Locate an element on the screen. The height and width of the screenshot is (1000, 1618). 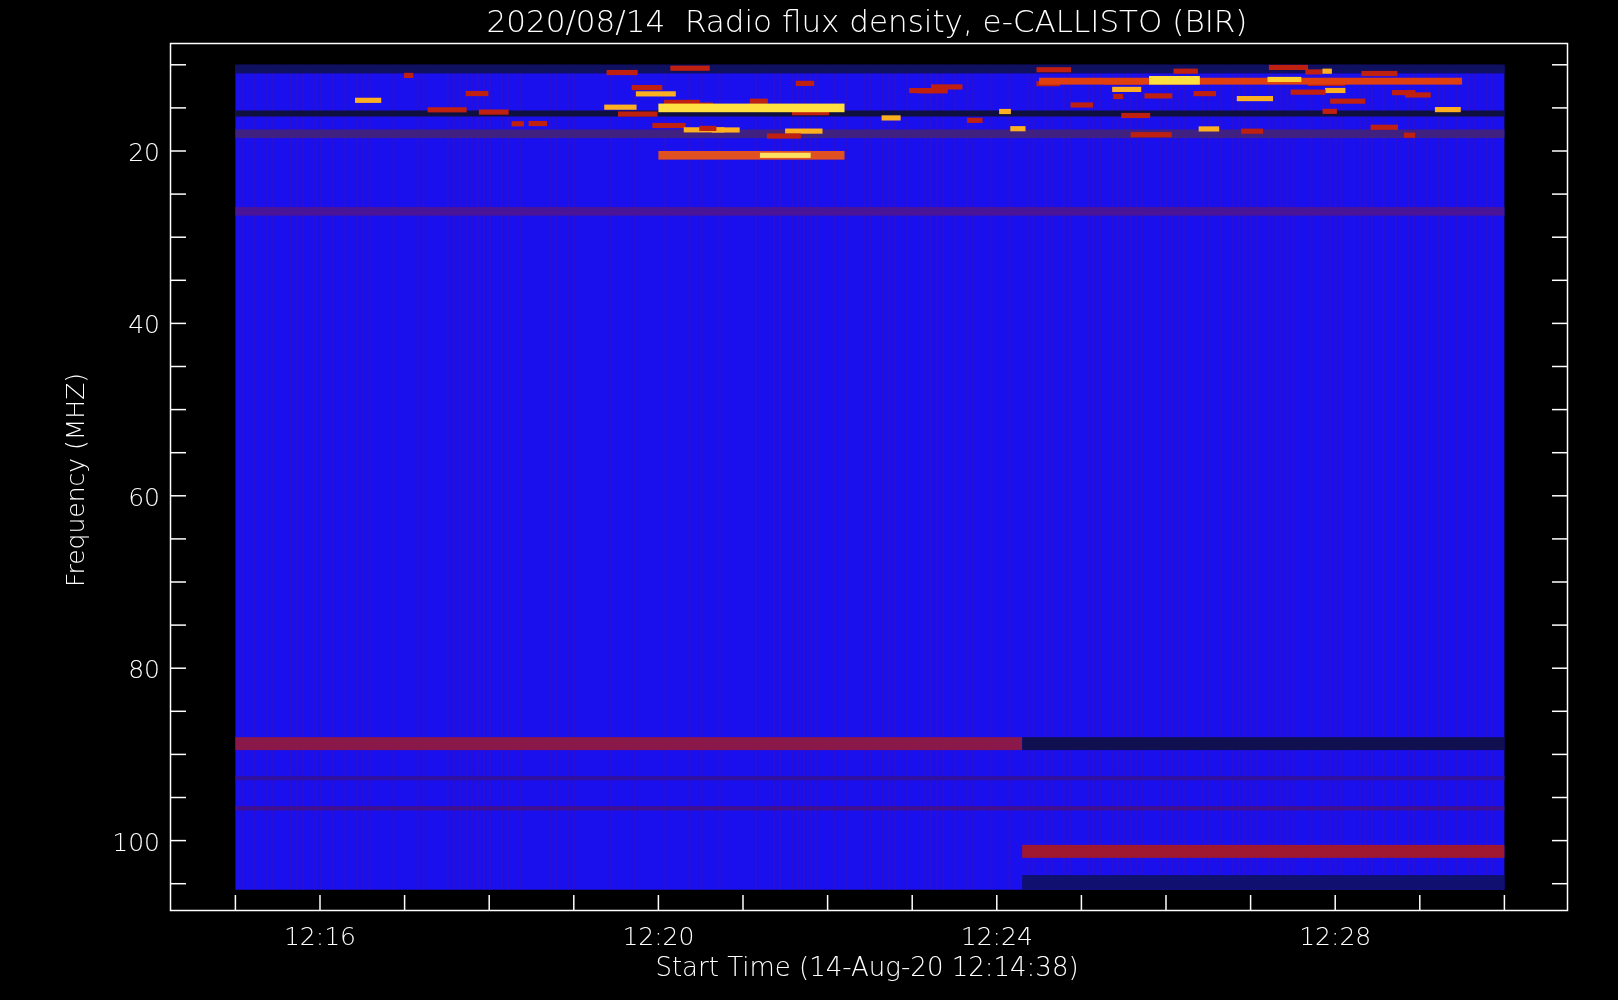
tick-label: 12:28 is located at coordinates (1335, 936).